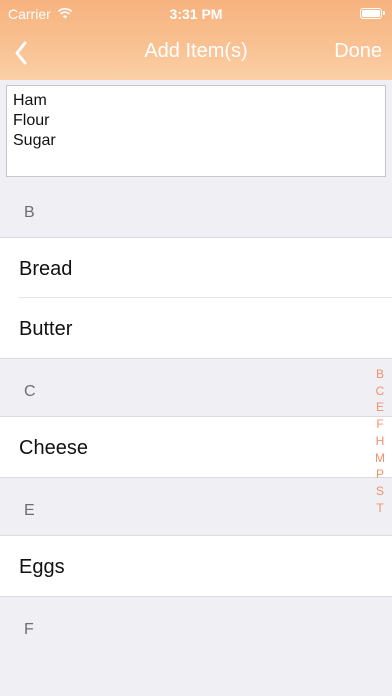 Image resolution: width=392 pixels, height=696 pixels. Describe the element at coordinates (380, 374) in the screenshot. I see `index-letter-b: B` at that location.